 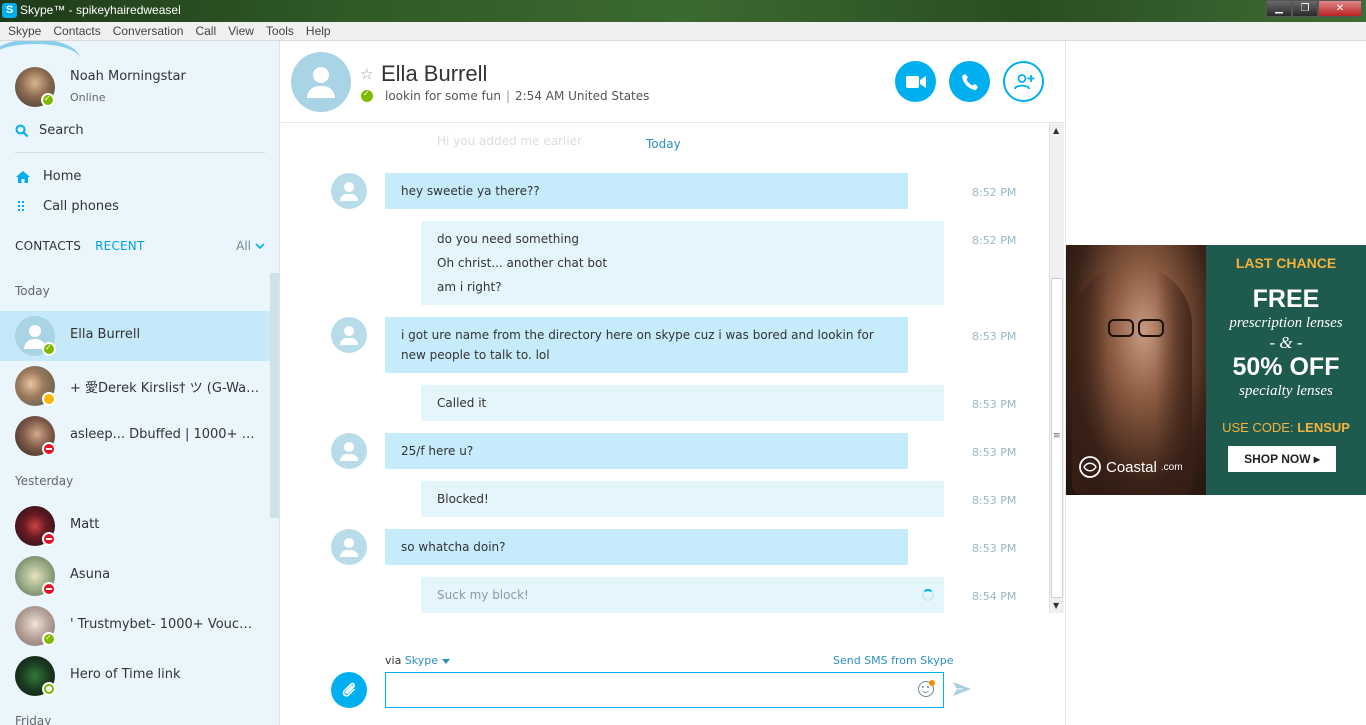 What do you see at coordinates (318, 31) in the screenshot?
I see `menu-help: Help` at bounding box center [318, 31].